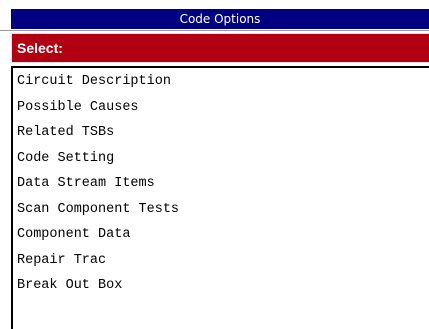 Image resolution: width=429 pixels, height=329 pixels. I want to click on window-title: Code Options, so click(220, 19).